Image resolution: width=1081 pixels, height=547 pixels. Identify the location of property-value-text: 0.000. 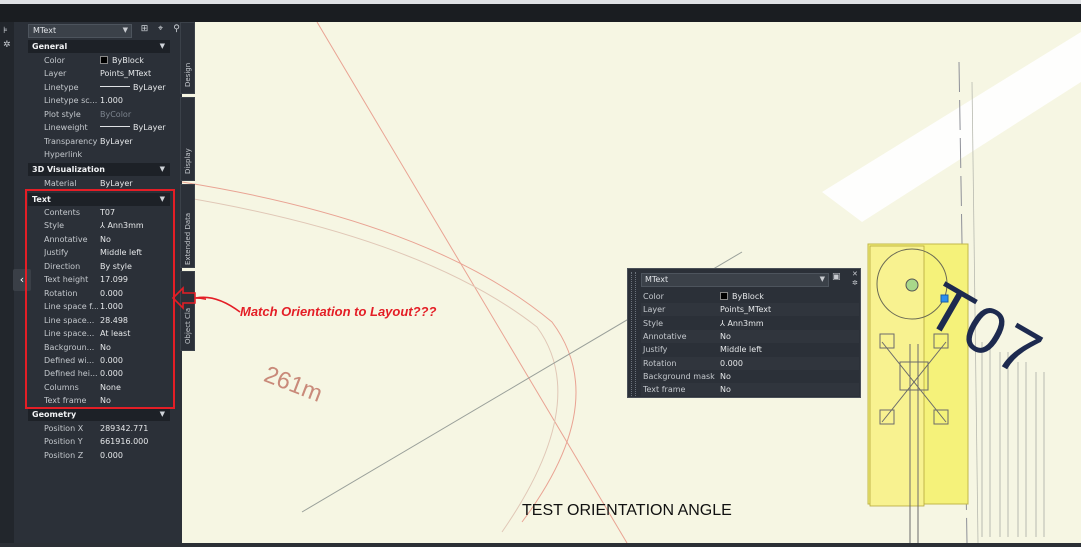
(111, 455).